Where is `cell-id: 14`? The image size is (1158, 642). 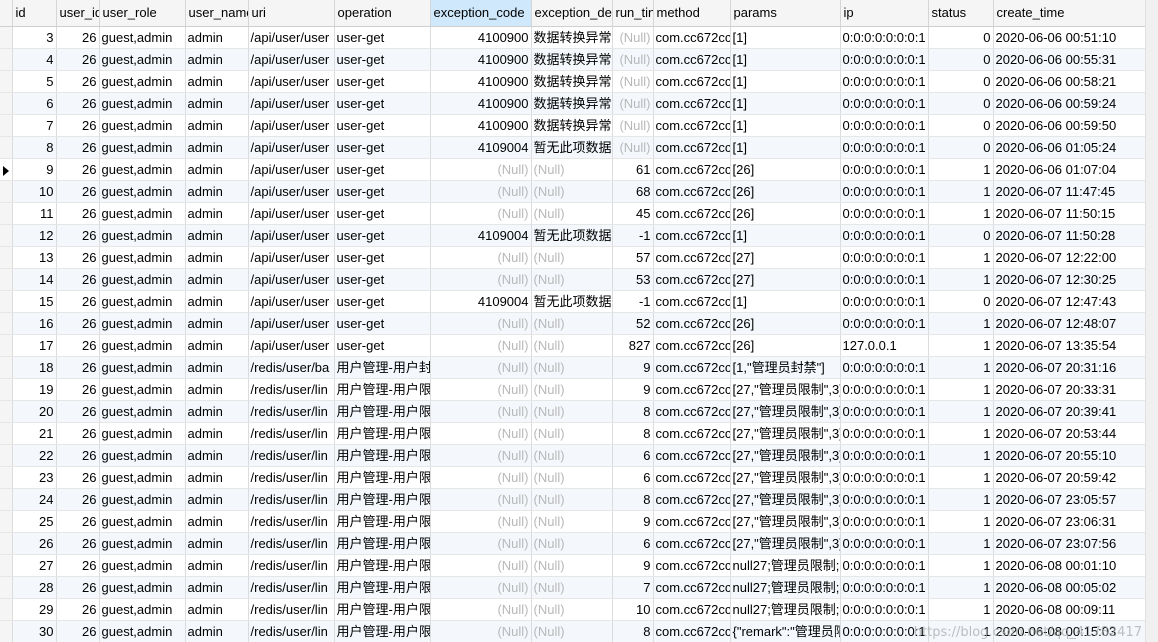
cell-id: 14 is located at coordinates (34, 279).